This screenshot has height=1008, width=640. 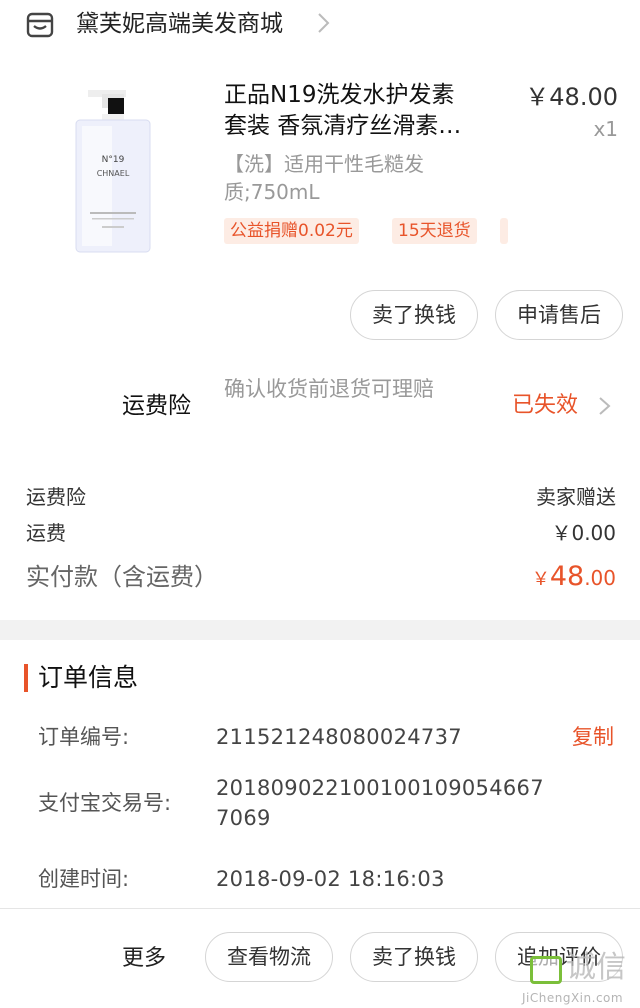 I want to click on fee-value: 卖家赠送, so click(x=576, y=497).